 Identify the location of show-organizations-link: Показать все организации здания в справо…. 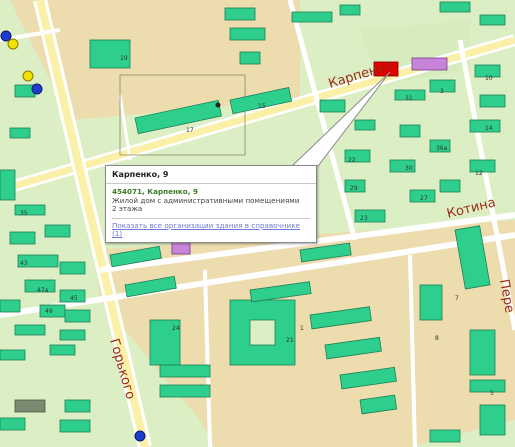
(211, 228).